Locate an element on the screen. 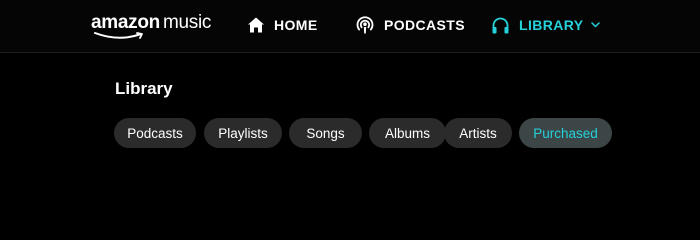 The width and height of the screenshot is (700, 240). chevron-down-icon is located at coordinates (595, 25).